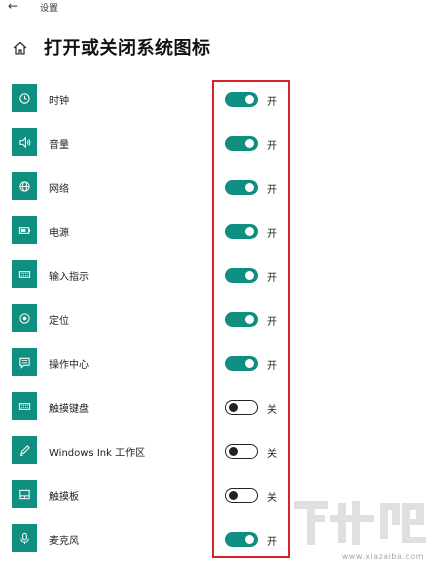 The image size is (438, 563). I want to click on title-bar: ← 设置, so click(219, 9).